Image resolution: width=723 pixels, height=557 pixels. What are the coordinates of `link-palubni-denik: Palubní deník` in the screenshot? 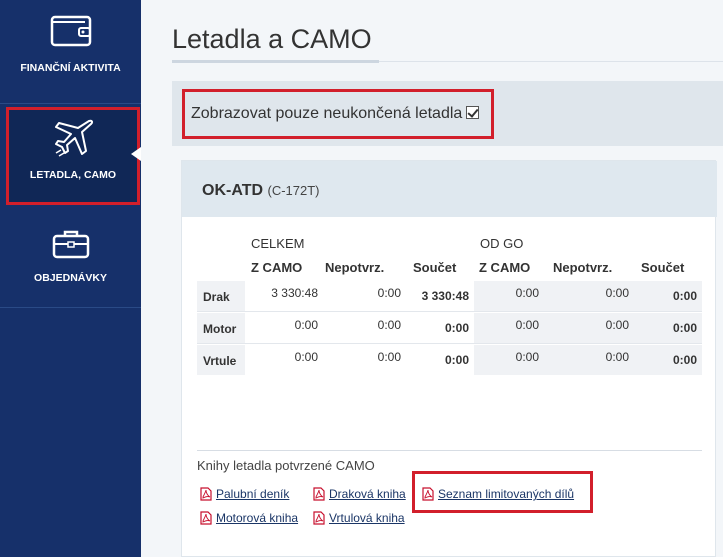 It's located at (244, 494).